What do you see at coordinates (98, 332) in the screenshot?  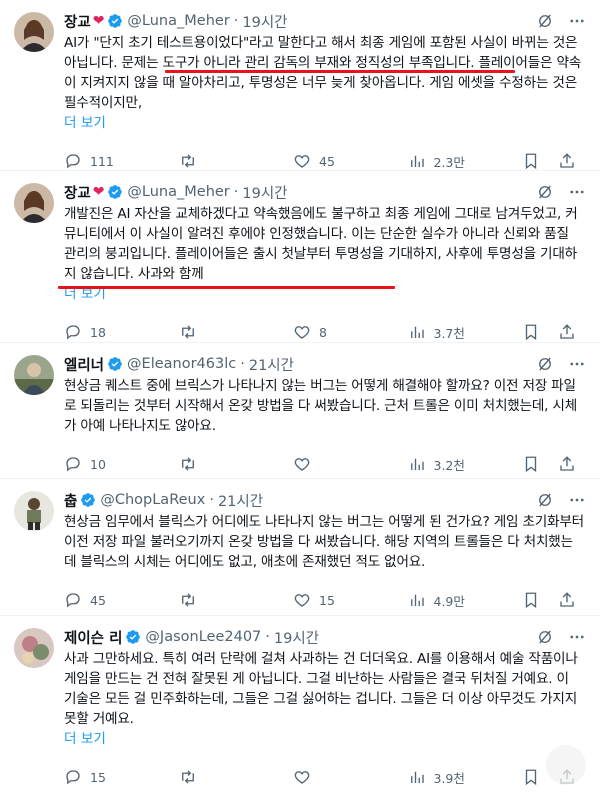 I see `reply-count: 18` at bounding box center [98, 332].